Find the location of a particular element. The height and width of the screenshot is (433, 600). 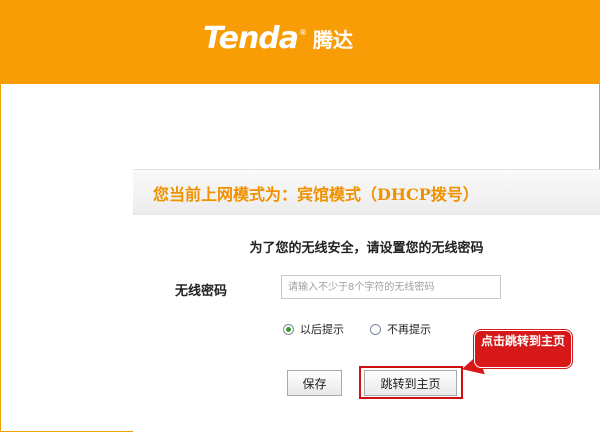

logo-wordmark: Tenda is located at coordinates (251, 38).